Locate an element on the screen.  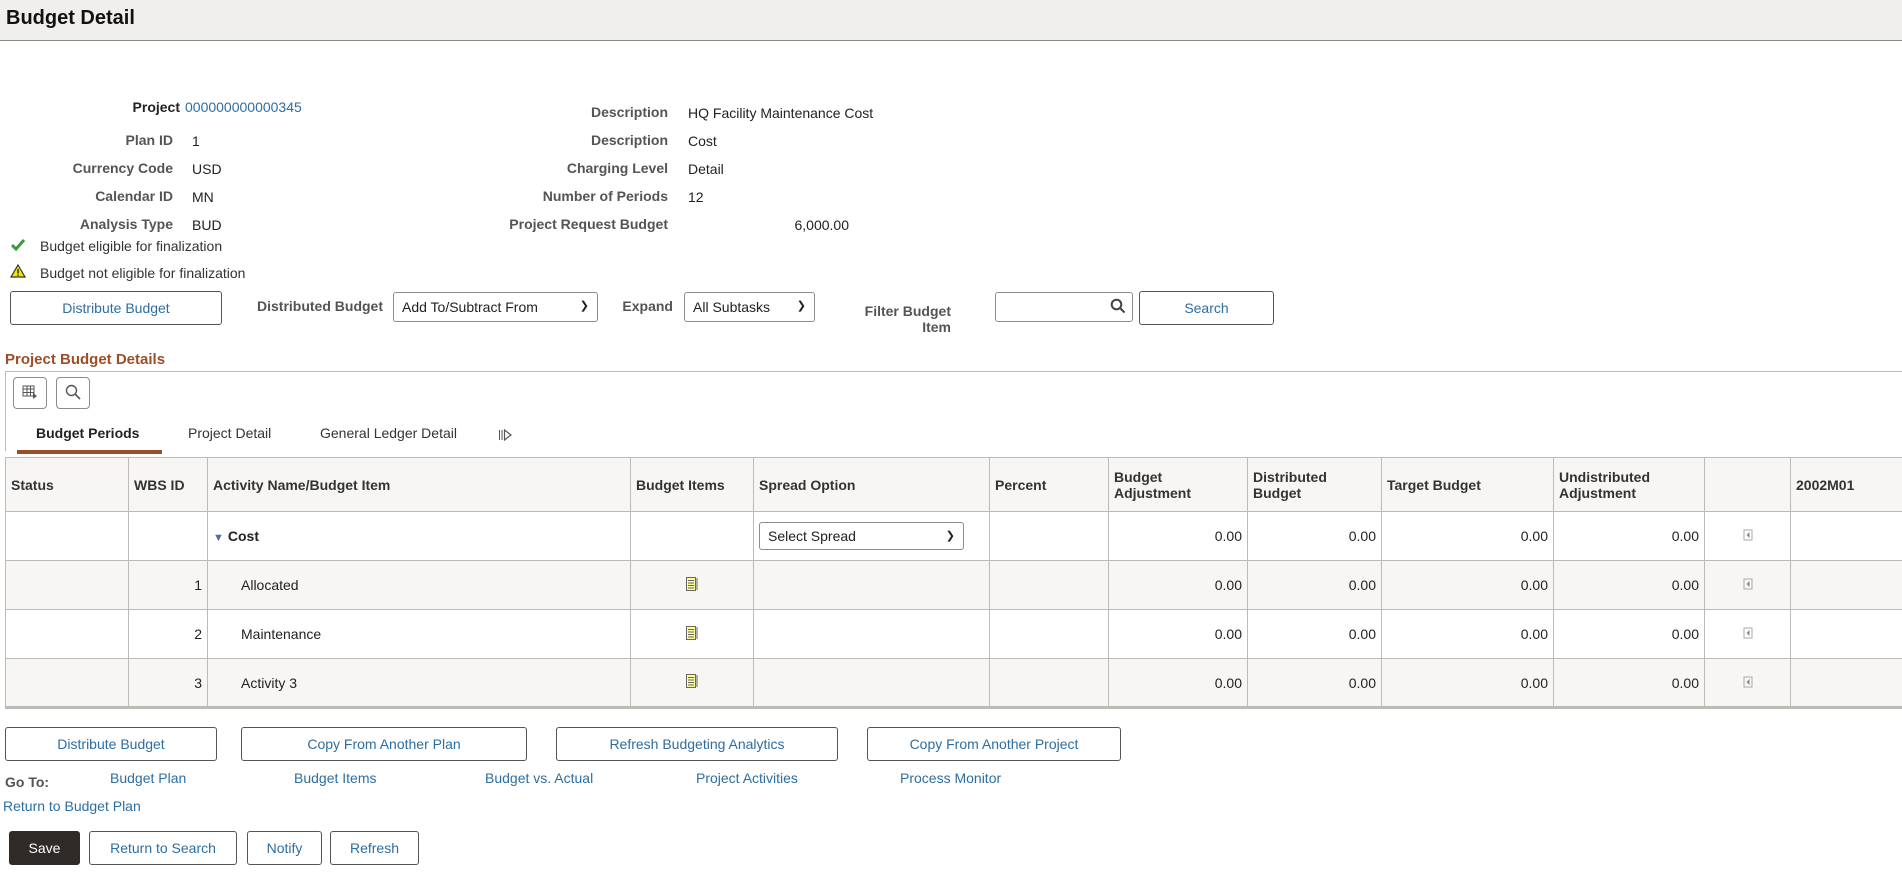
active-tab-indicator is located at coordinates (89, 452).